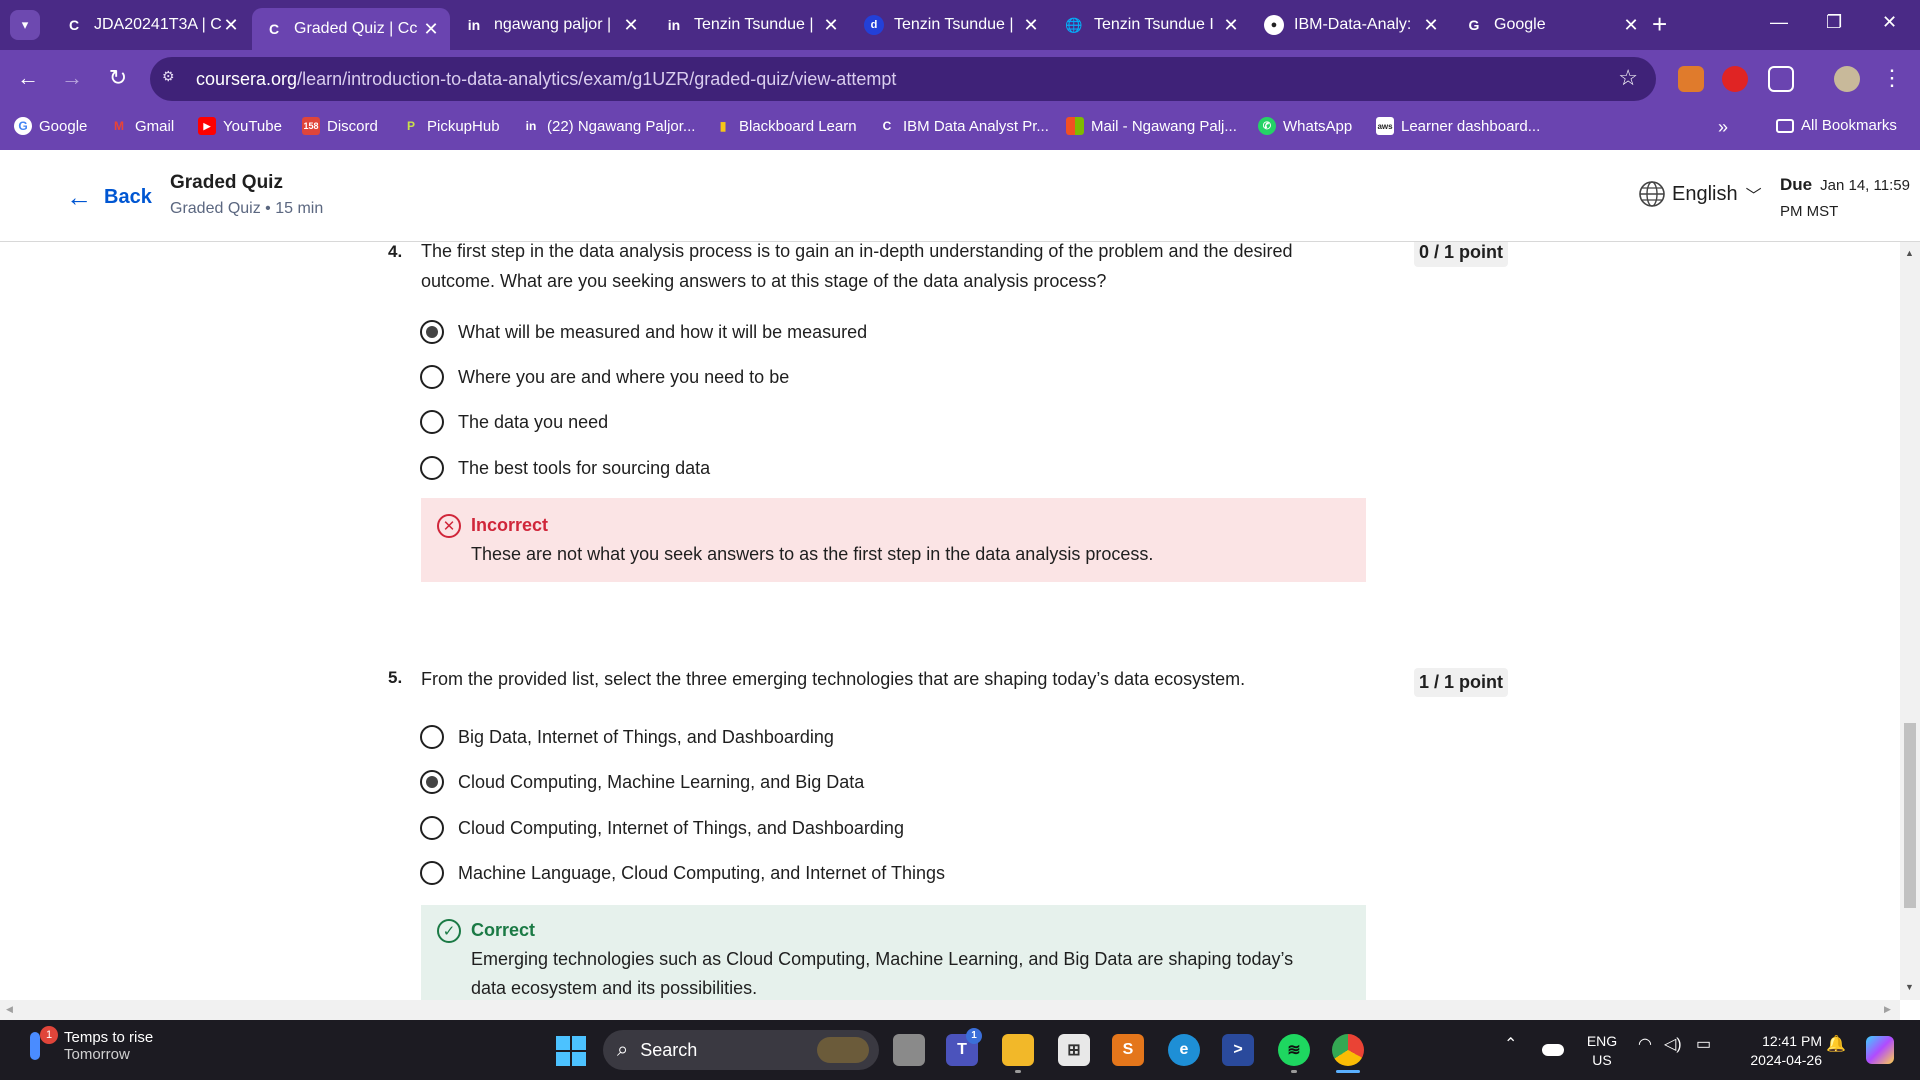 The width and height of the screenshot is (1920, 1080). What do you see at coordinates (785, 126) in the screenshot?
I see `bookmark-blackboard: ▮ Blackboard Learn` at bounding box center [785, 126].